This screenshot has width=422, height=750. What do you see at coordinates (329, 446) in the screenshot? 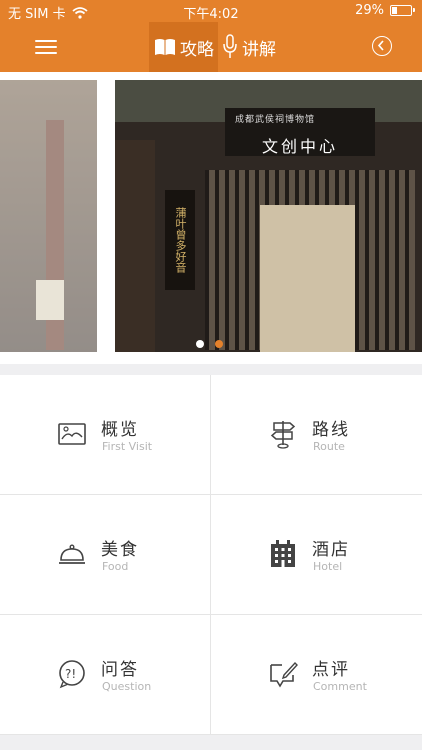
I see `menu-item-subtitle: Route` at bounding box center [329, 446].